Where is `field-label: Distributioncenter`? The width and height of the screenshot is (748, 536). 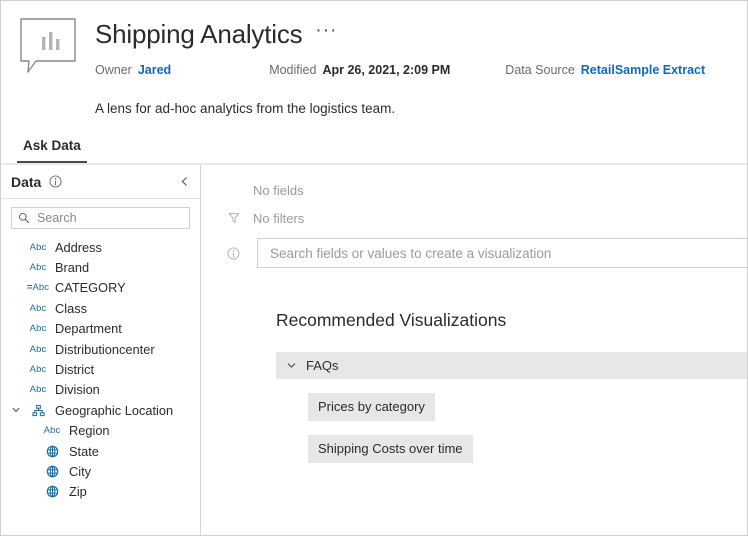
field-label: Distributioncenter is located at coordinates (105, 349).